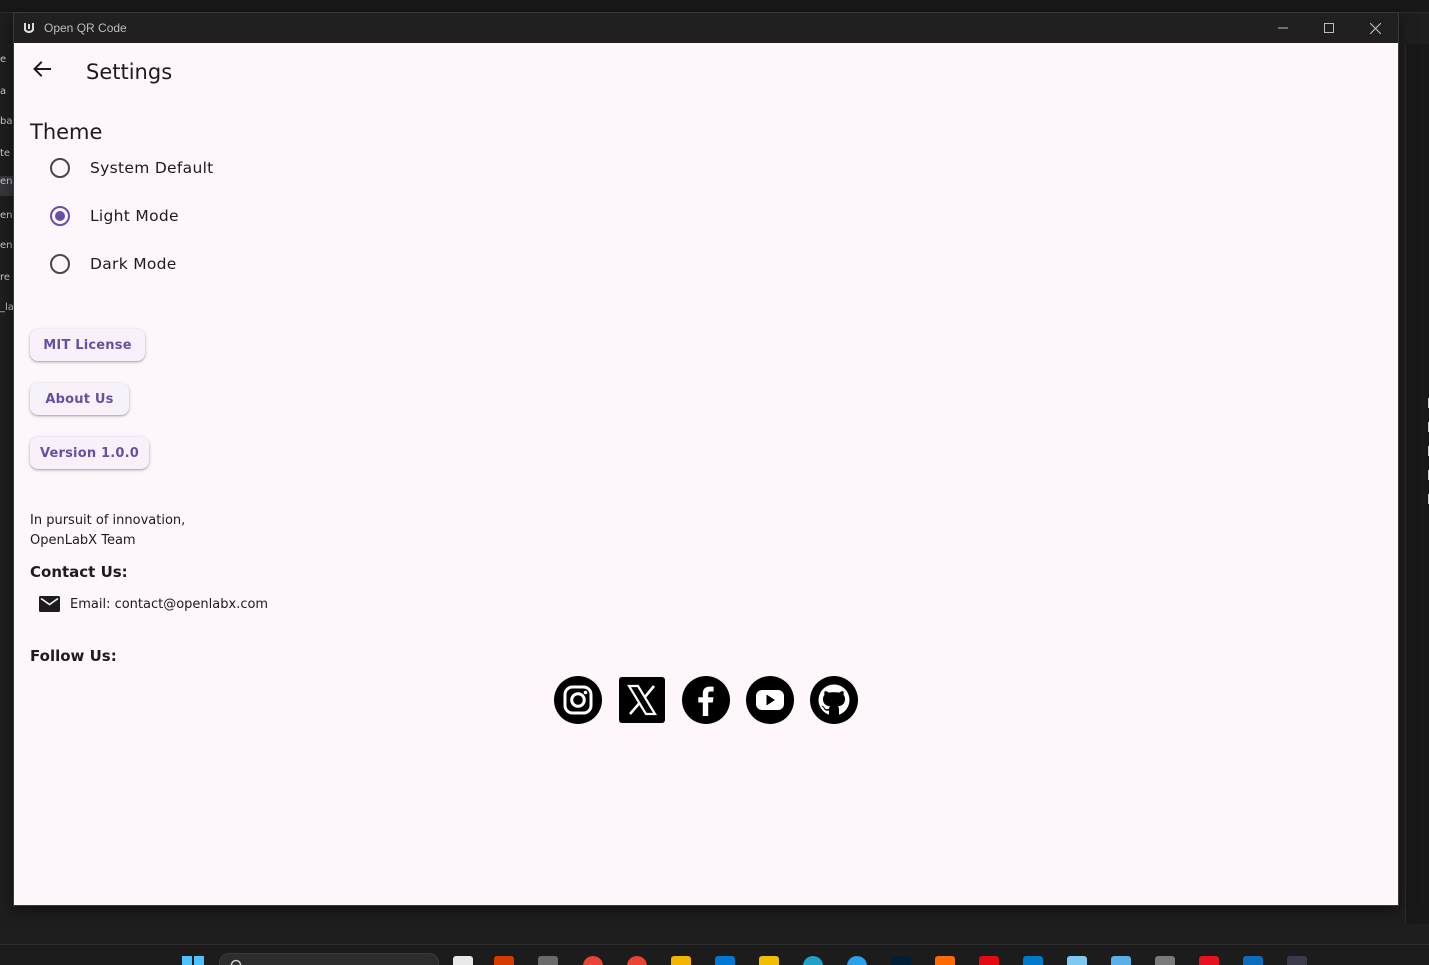 This screenshot has height=965, width=1429. I want to click on title-bar: Open QR Code, so click(706, 28).